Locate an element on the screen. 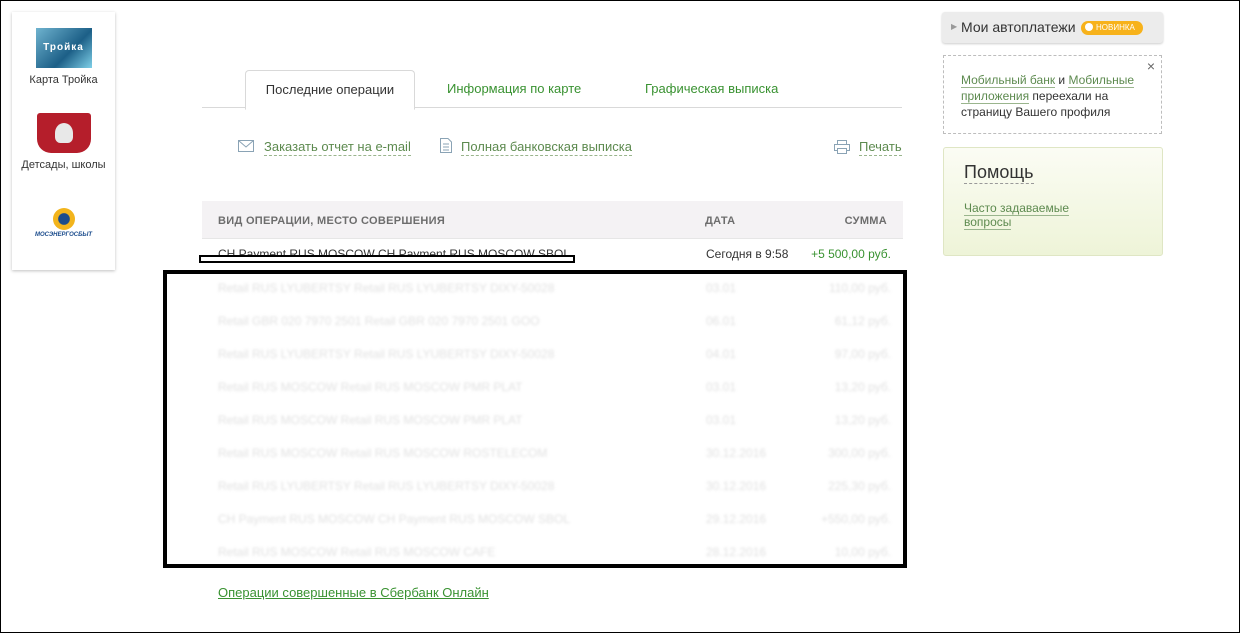 This screenshot has width=1240, height=633. service-mosenergosbyt: МОСЭНЕРГОСБЫТ is located at coordinates (63, 225).